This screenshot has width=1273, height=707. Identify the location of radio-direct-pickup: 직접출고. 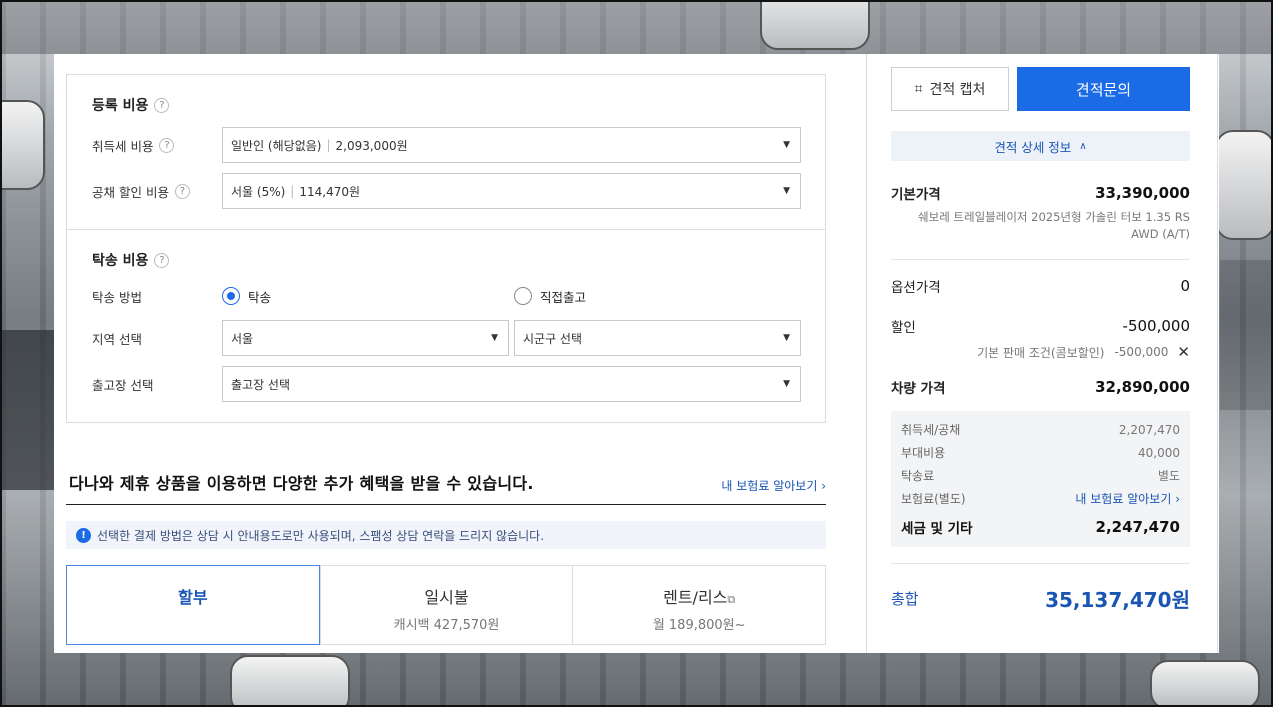
(550, 296).